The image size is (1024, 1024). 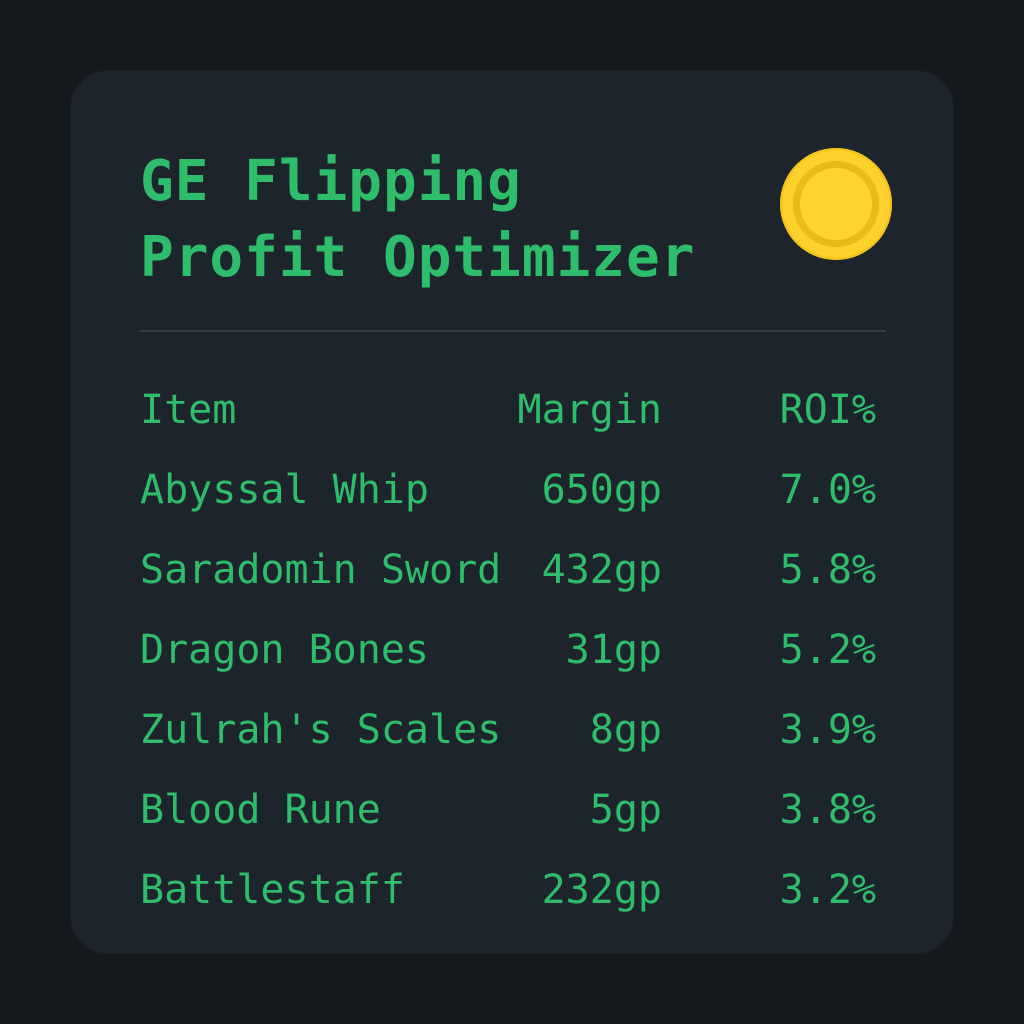 What do you see at coordinates (284, 490) in the screenshot?
I see `item-name: Abyssal Whip` at bounding box center [284, 490].